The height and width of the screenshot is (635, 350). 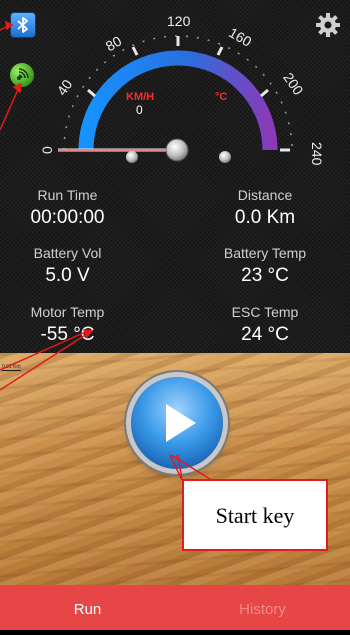 What do you see at coordinates (262, 607) in the screenshot?
I see `tab-history: History` at bounding box center [262, 607].